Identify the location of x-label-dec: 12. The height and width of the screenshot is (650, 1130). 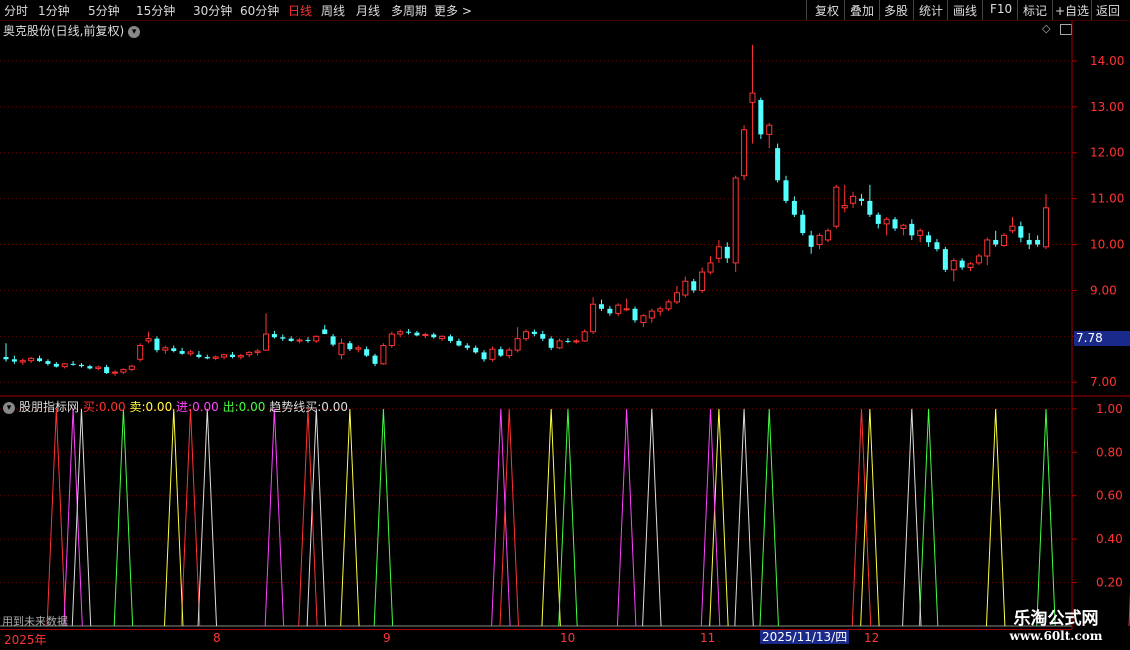
(872, 638).